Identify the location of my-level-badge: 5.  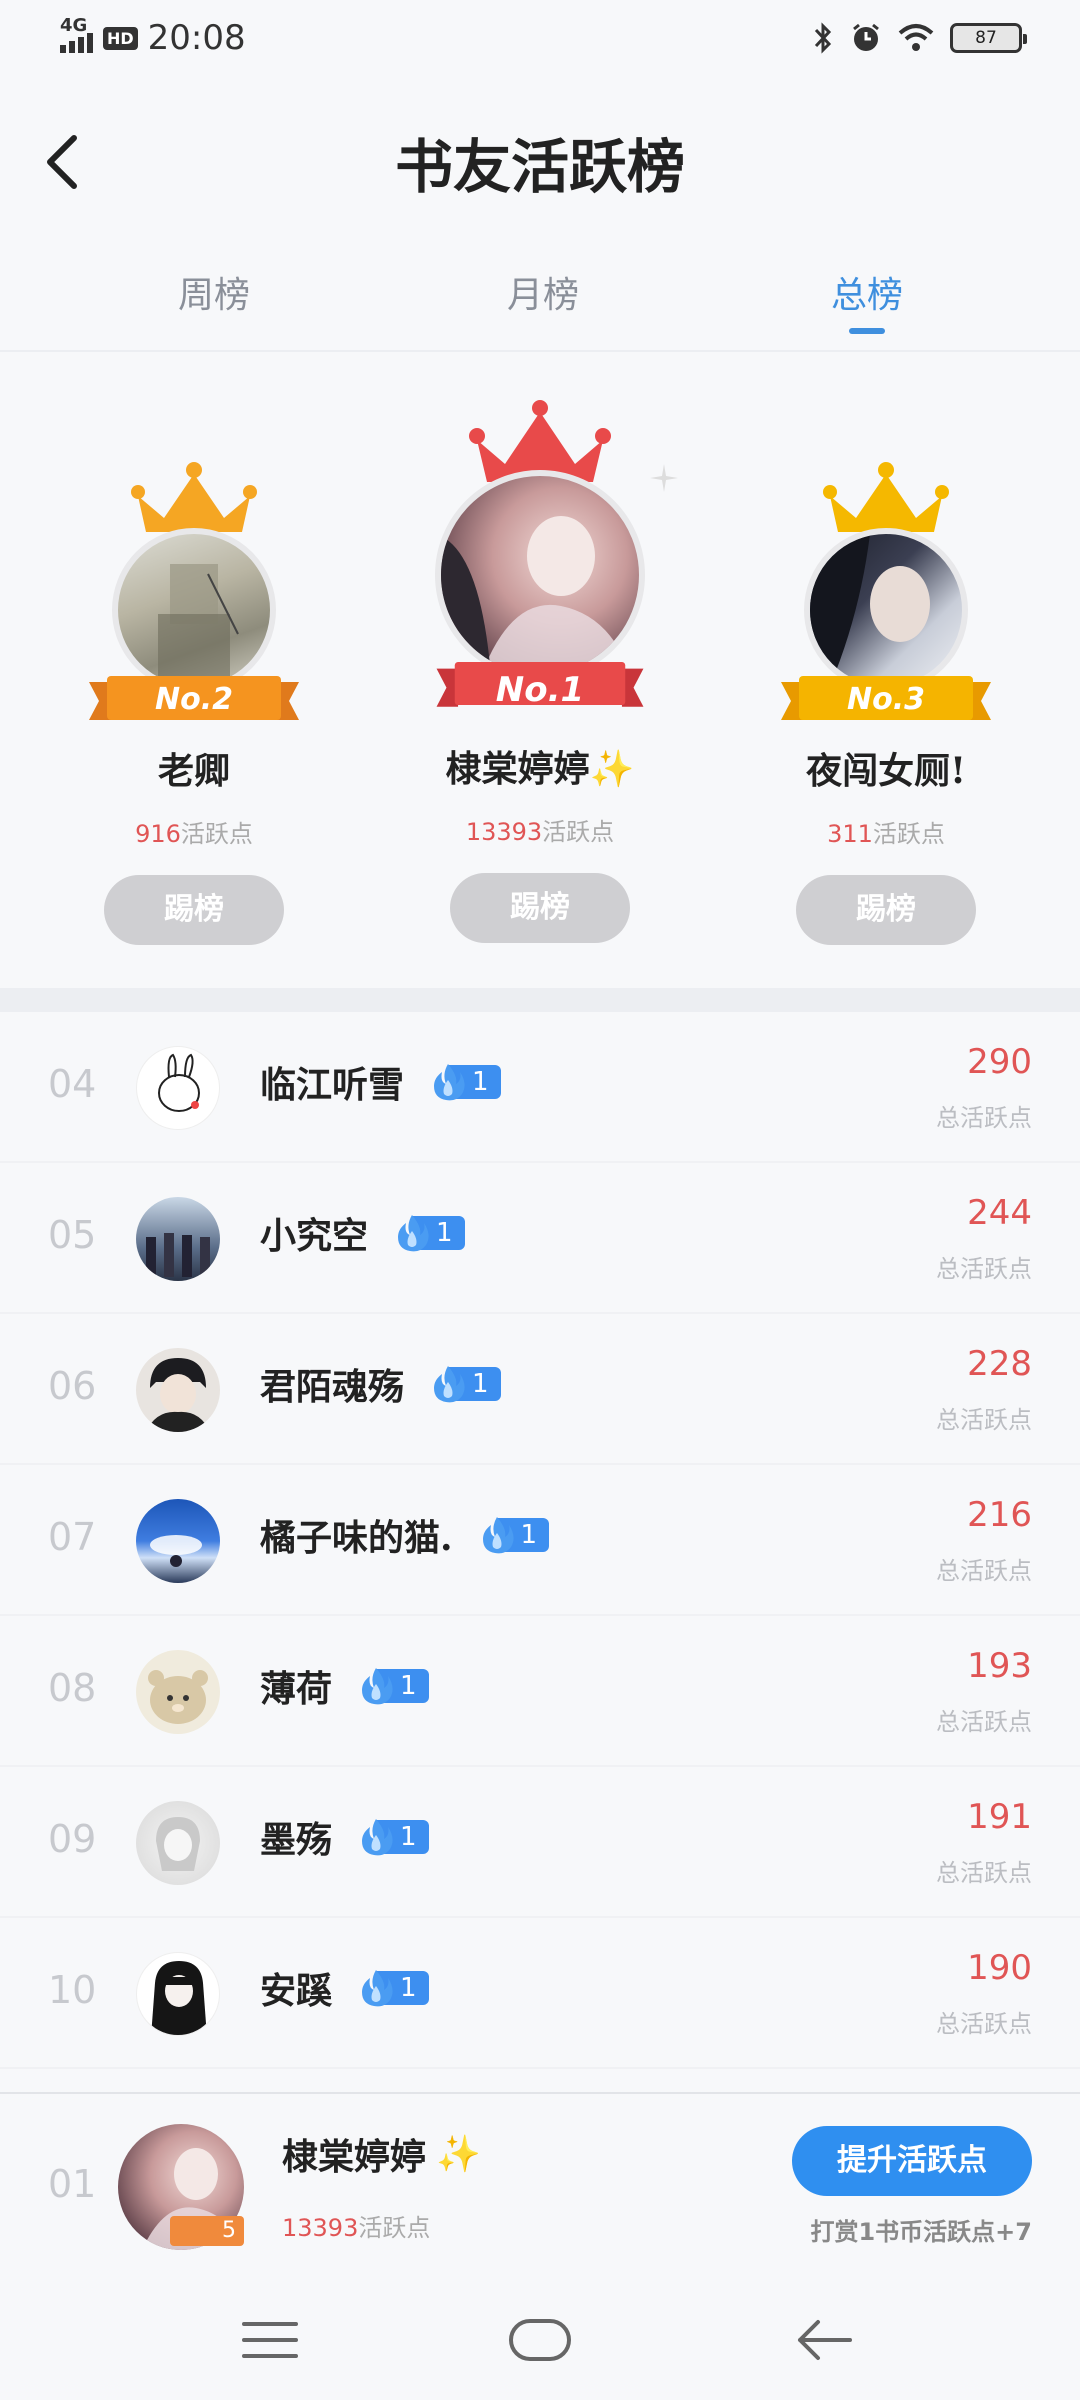
(207, 2231).